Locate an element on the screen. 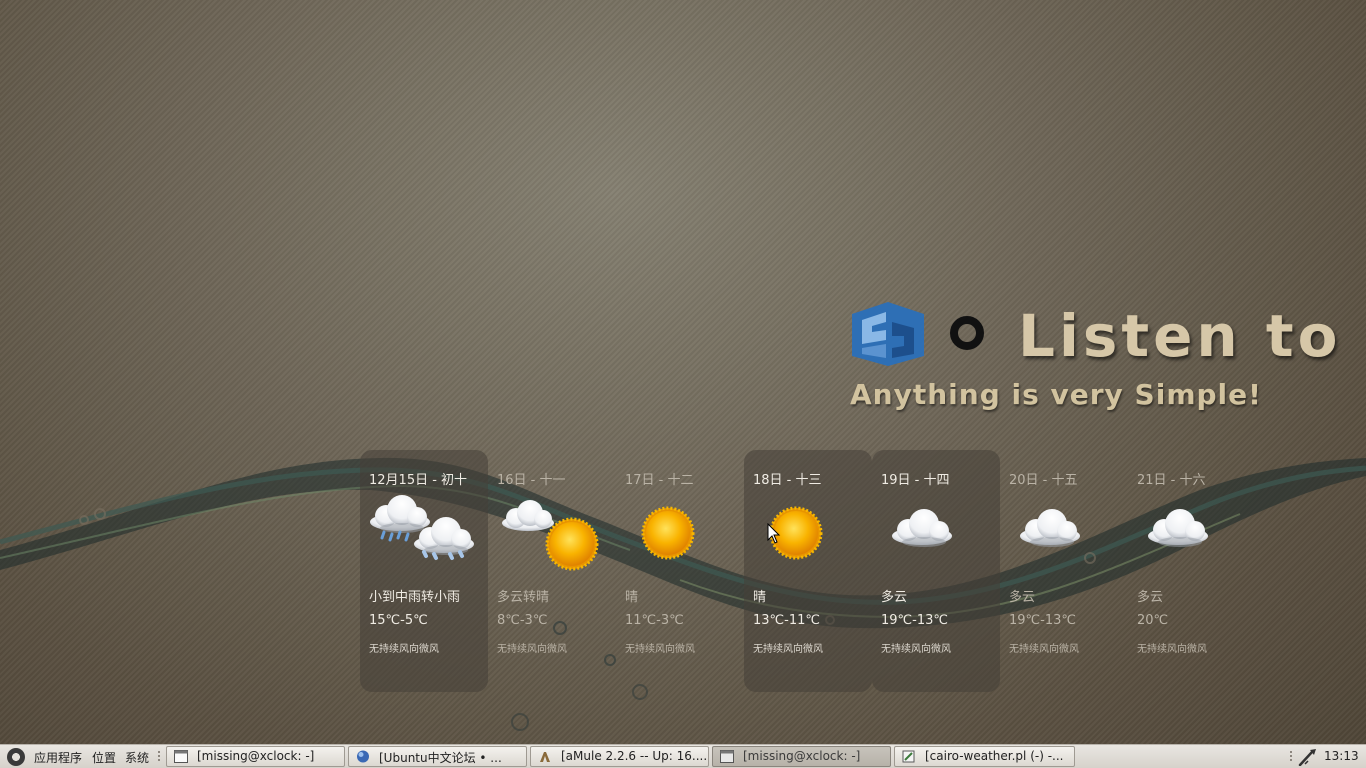  day-date: 19日 - 十四 is located at coordinates (915, 480).